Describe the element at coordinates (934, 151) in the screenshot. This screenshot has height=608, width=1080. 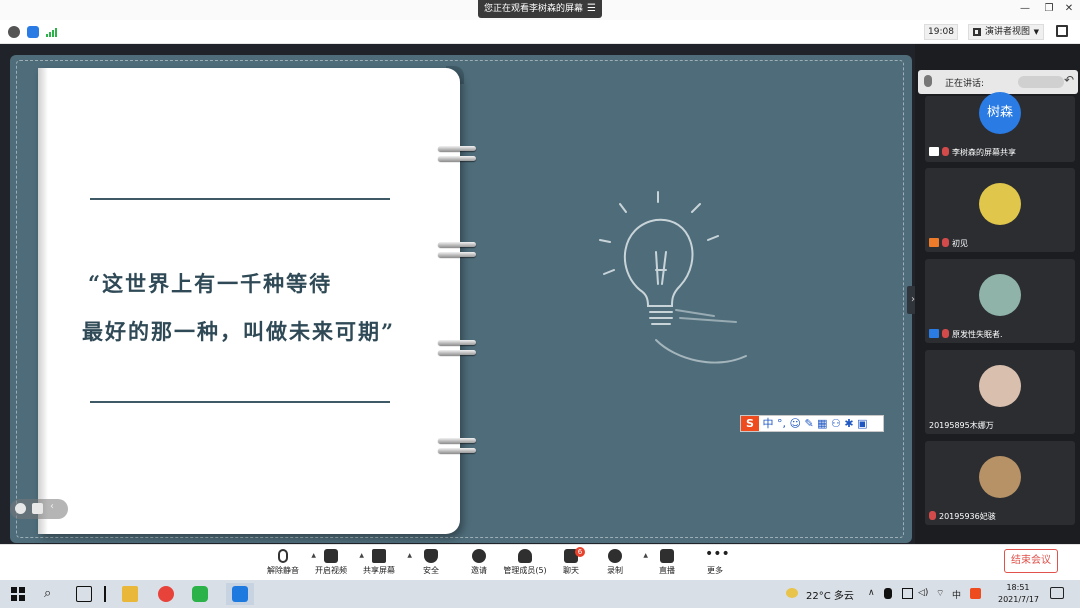
I see `screen-share-icon` at that location.